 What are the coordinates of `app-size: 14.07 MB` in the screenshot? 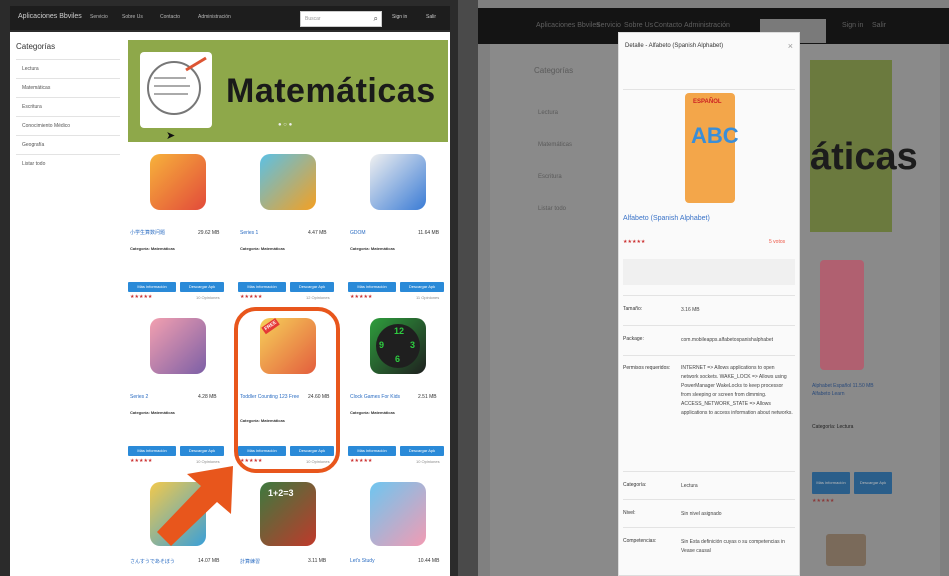 It's located at (209, 561).